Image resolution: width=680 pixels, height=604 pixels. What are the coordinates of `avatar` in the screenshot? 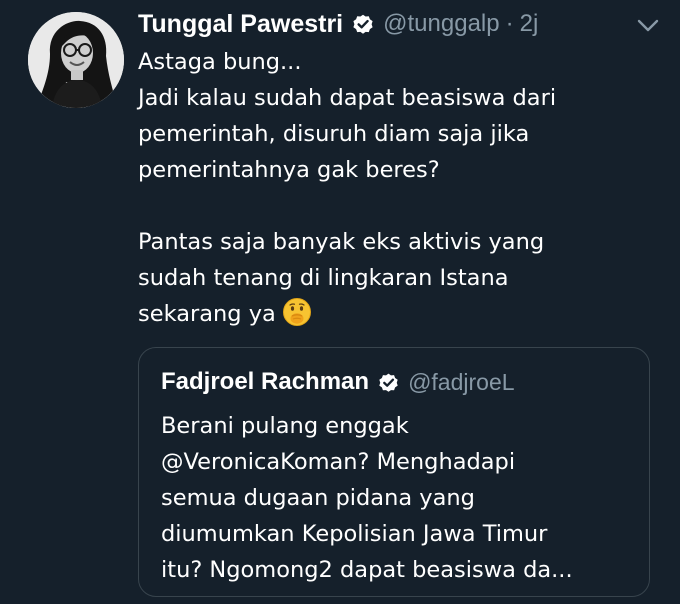 It's located at (76, 60).